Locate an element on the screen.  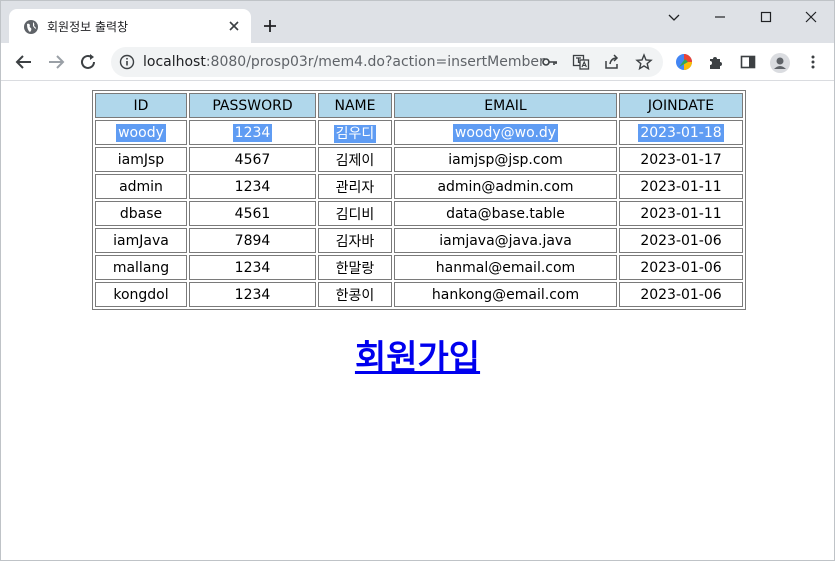
key-icon is located at coordinates (550, 62).